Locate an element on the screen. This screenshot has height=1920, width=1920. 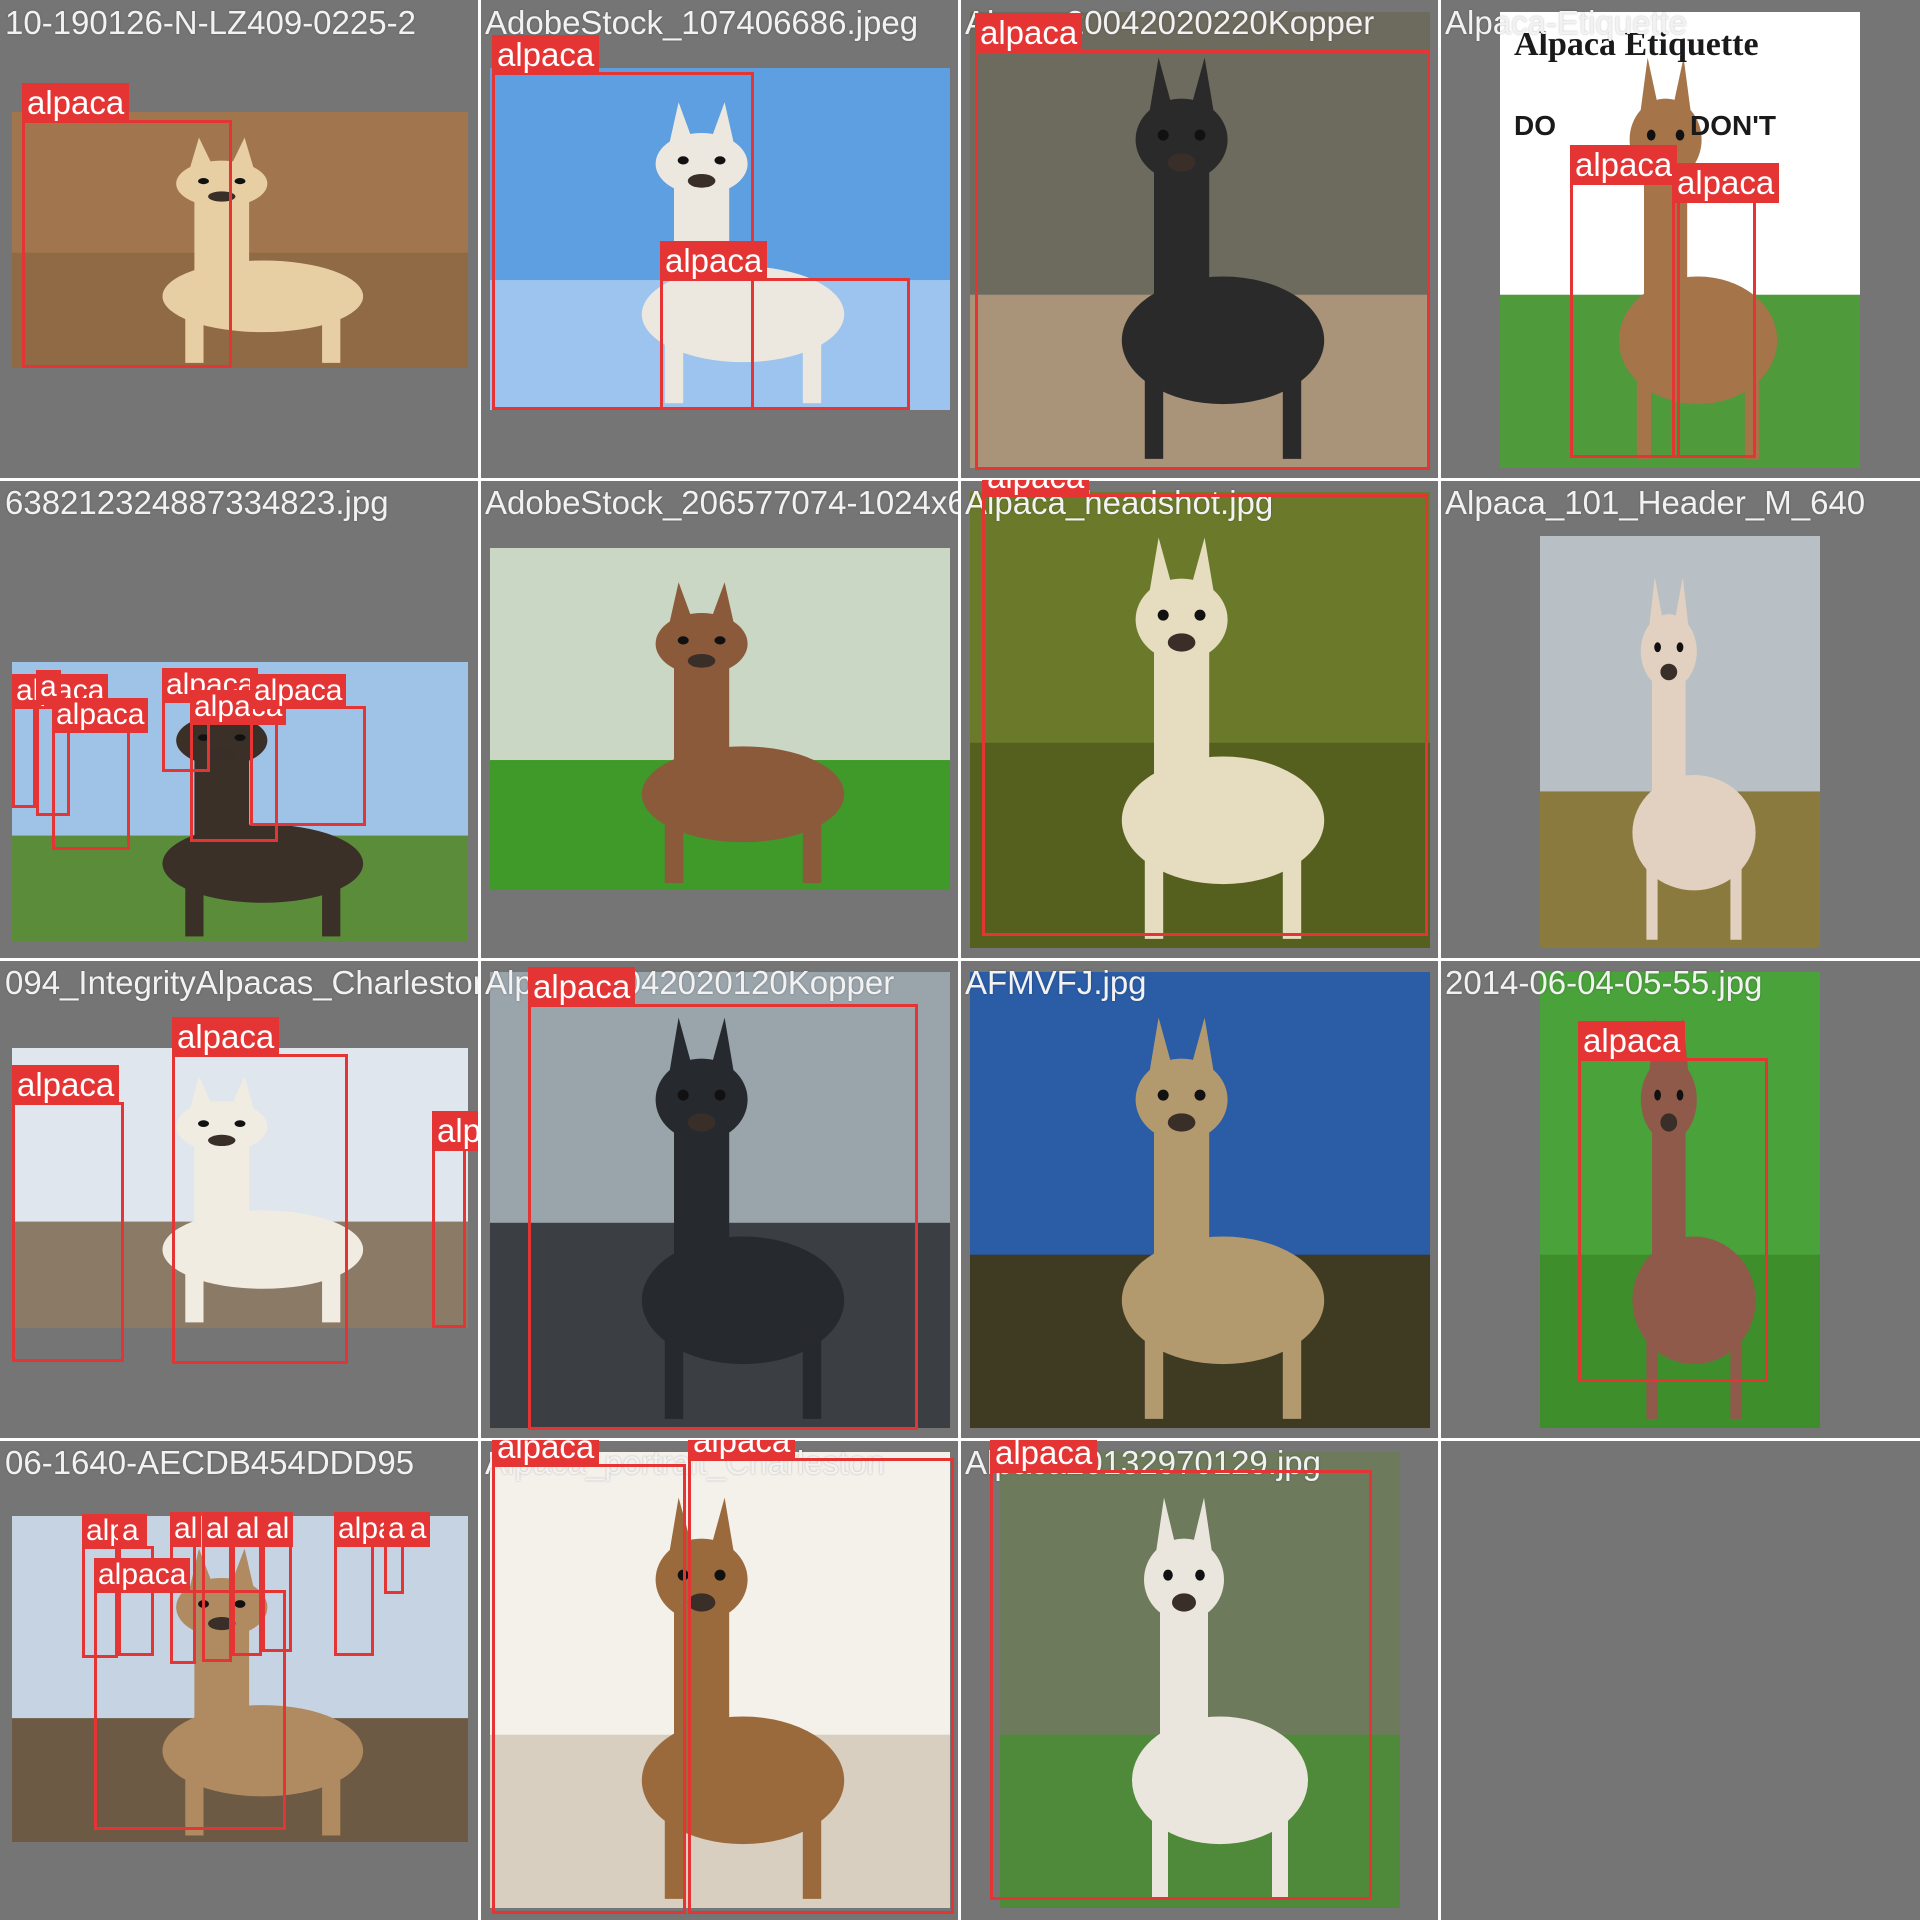
tile-filename: 638212324887334823.jpg is located at coordinates (197, 502).